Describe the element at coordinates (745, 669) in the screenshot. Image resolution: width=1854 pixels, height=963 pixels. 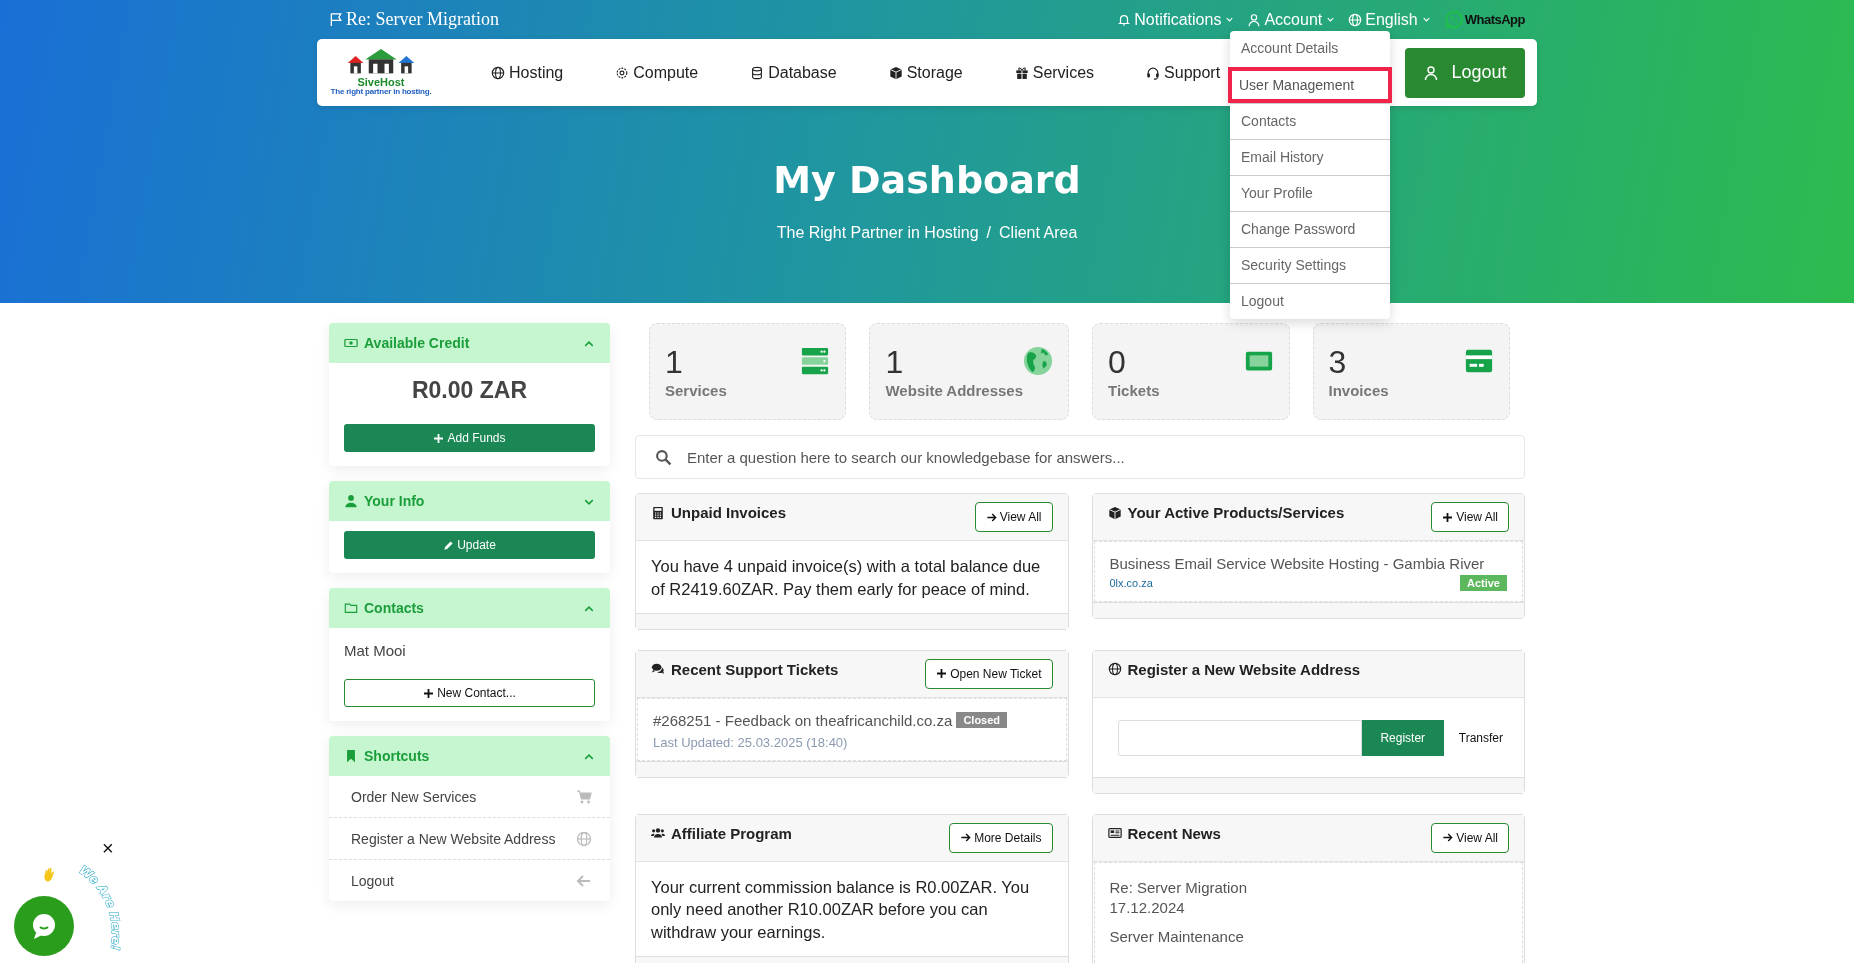
I see `panel-title: Recent Support Tickets` at that location.